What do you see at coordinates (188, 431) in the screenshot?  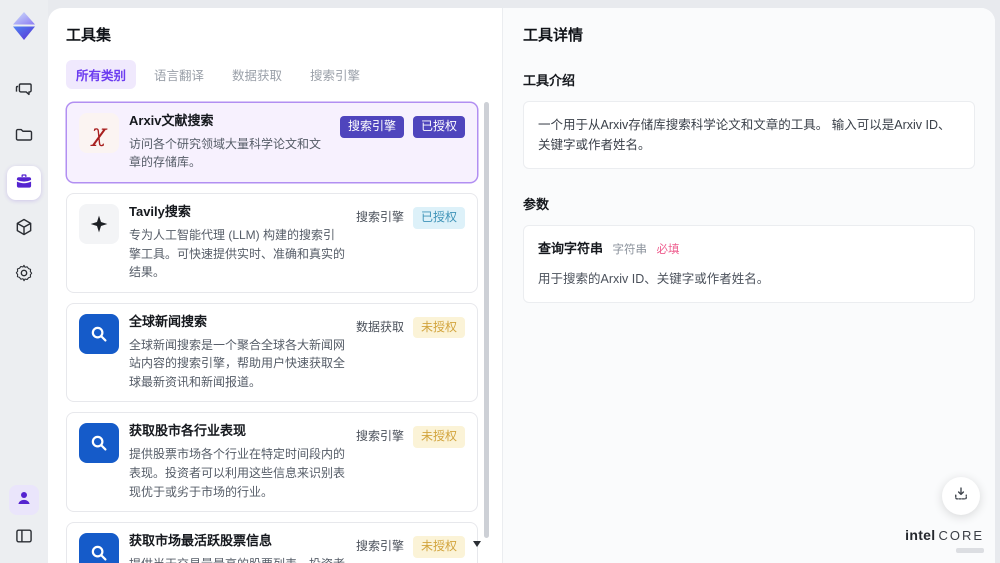 I see `tool-title: 获取股市各行业表现` at bounding box center [188, 431].